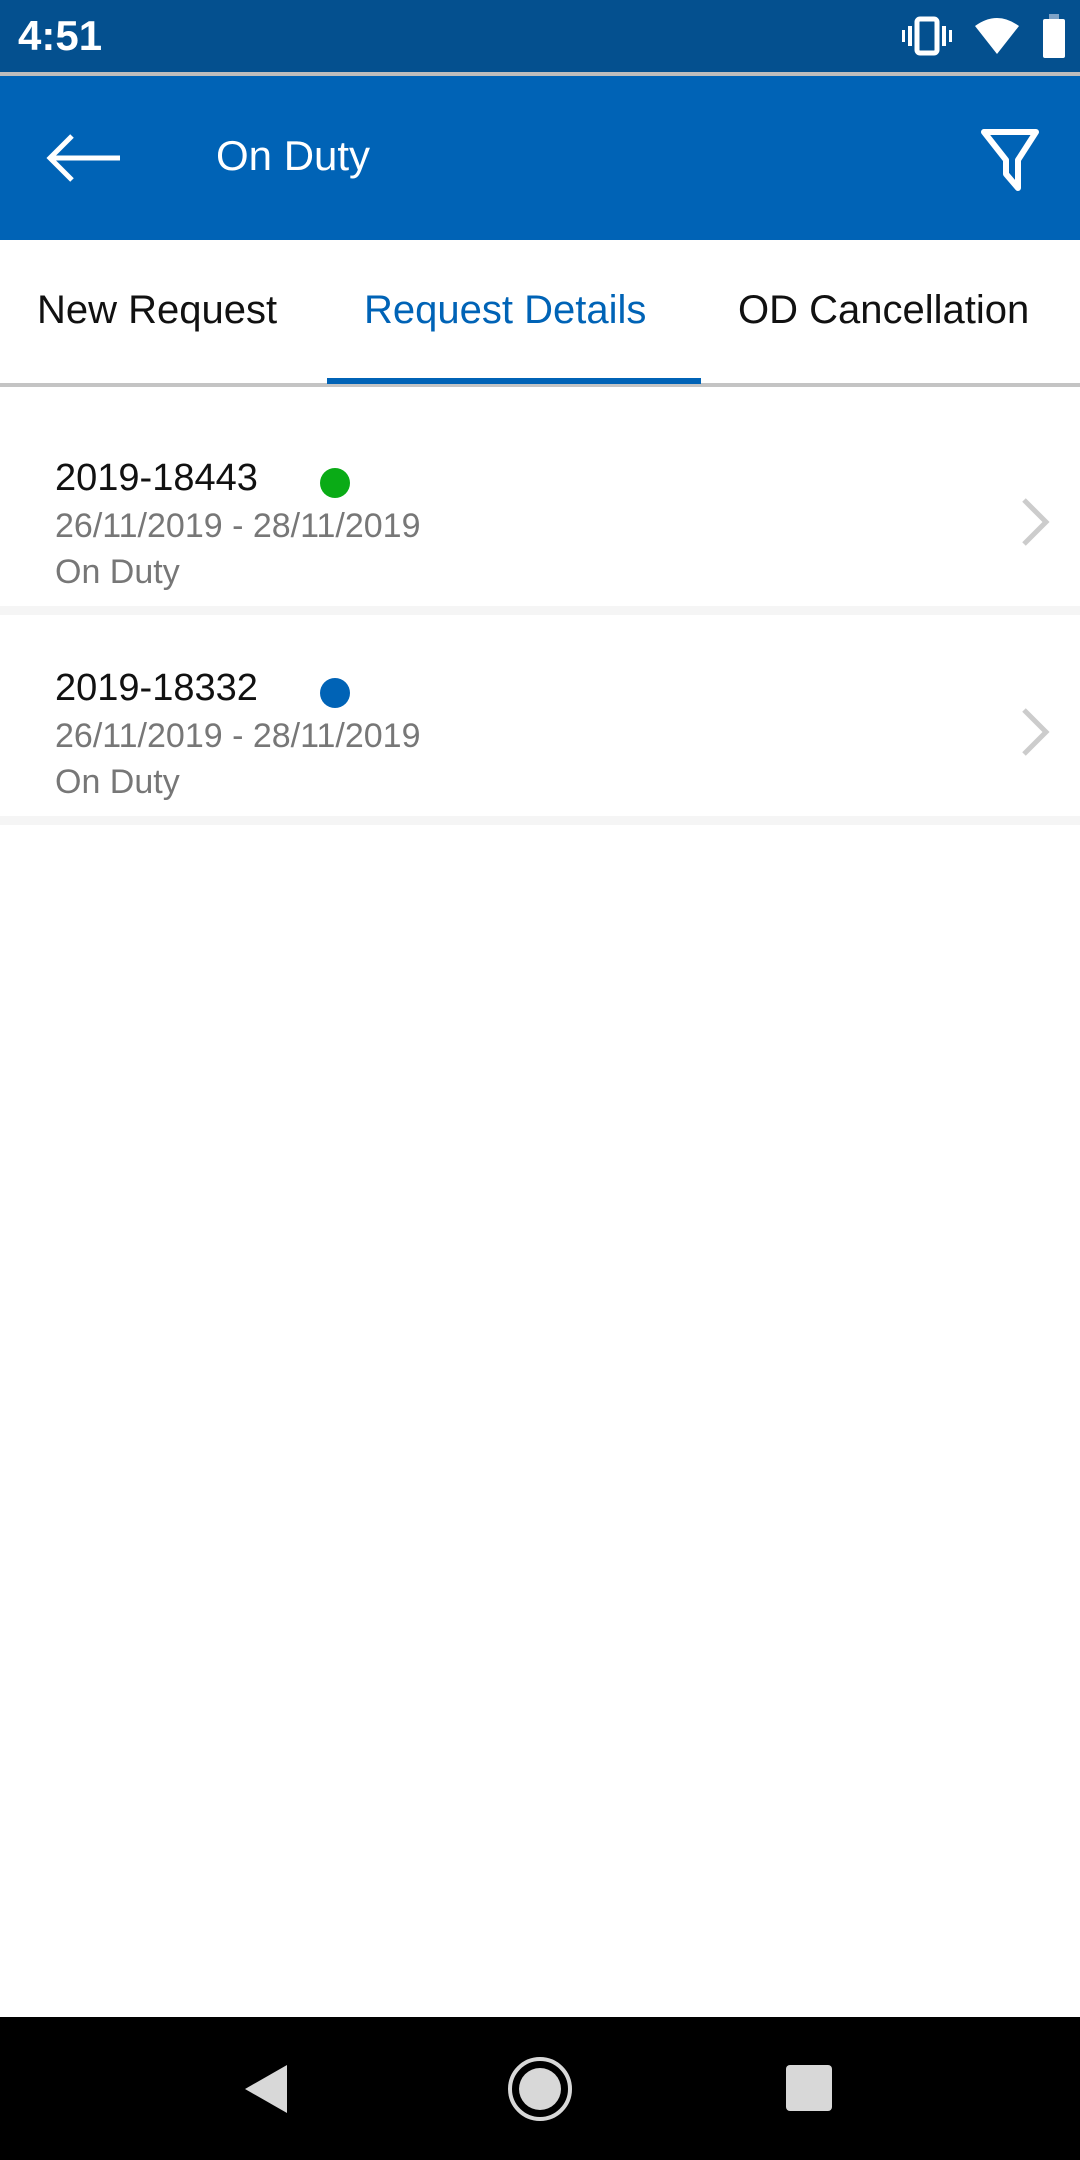 Image resolution: width=1080 pixels, height=2160 pixels. Describe the element at coordinates (156, 478) in the screenshot. I see `request-id: 2019-18443` at that location.